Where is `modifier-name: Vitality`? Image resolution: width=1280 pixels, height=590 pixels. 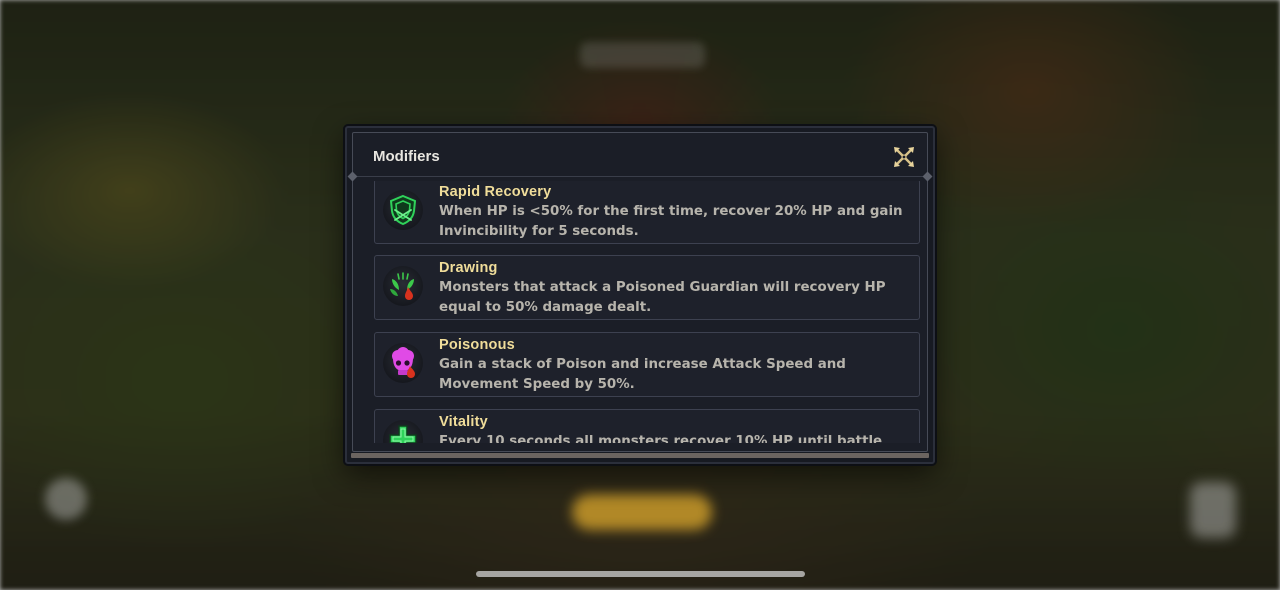
modifier-name: Vitality is located at coordinates (463, 422).